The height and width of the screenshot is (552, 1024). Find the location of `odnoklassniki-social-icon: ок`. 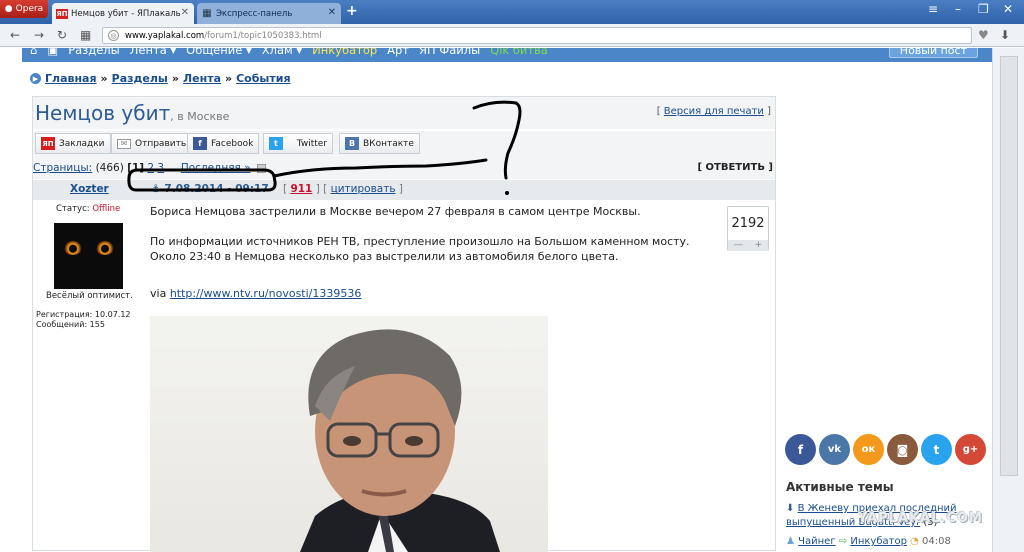

odnoklassniki-social-icon: ок is located at coordinates (868, 449).